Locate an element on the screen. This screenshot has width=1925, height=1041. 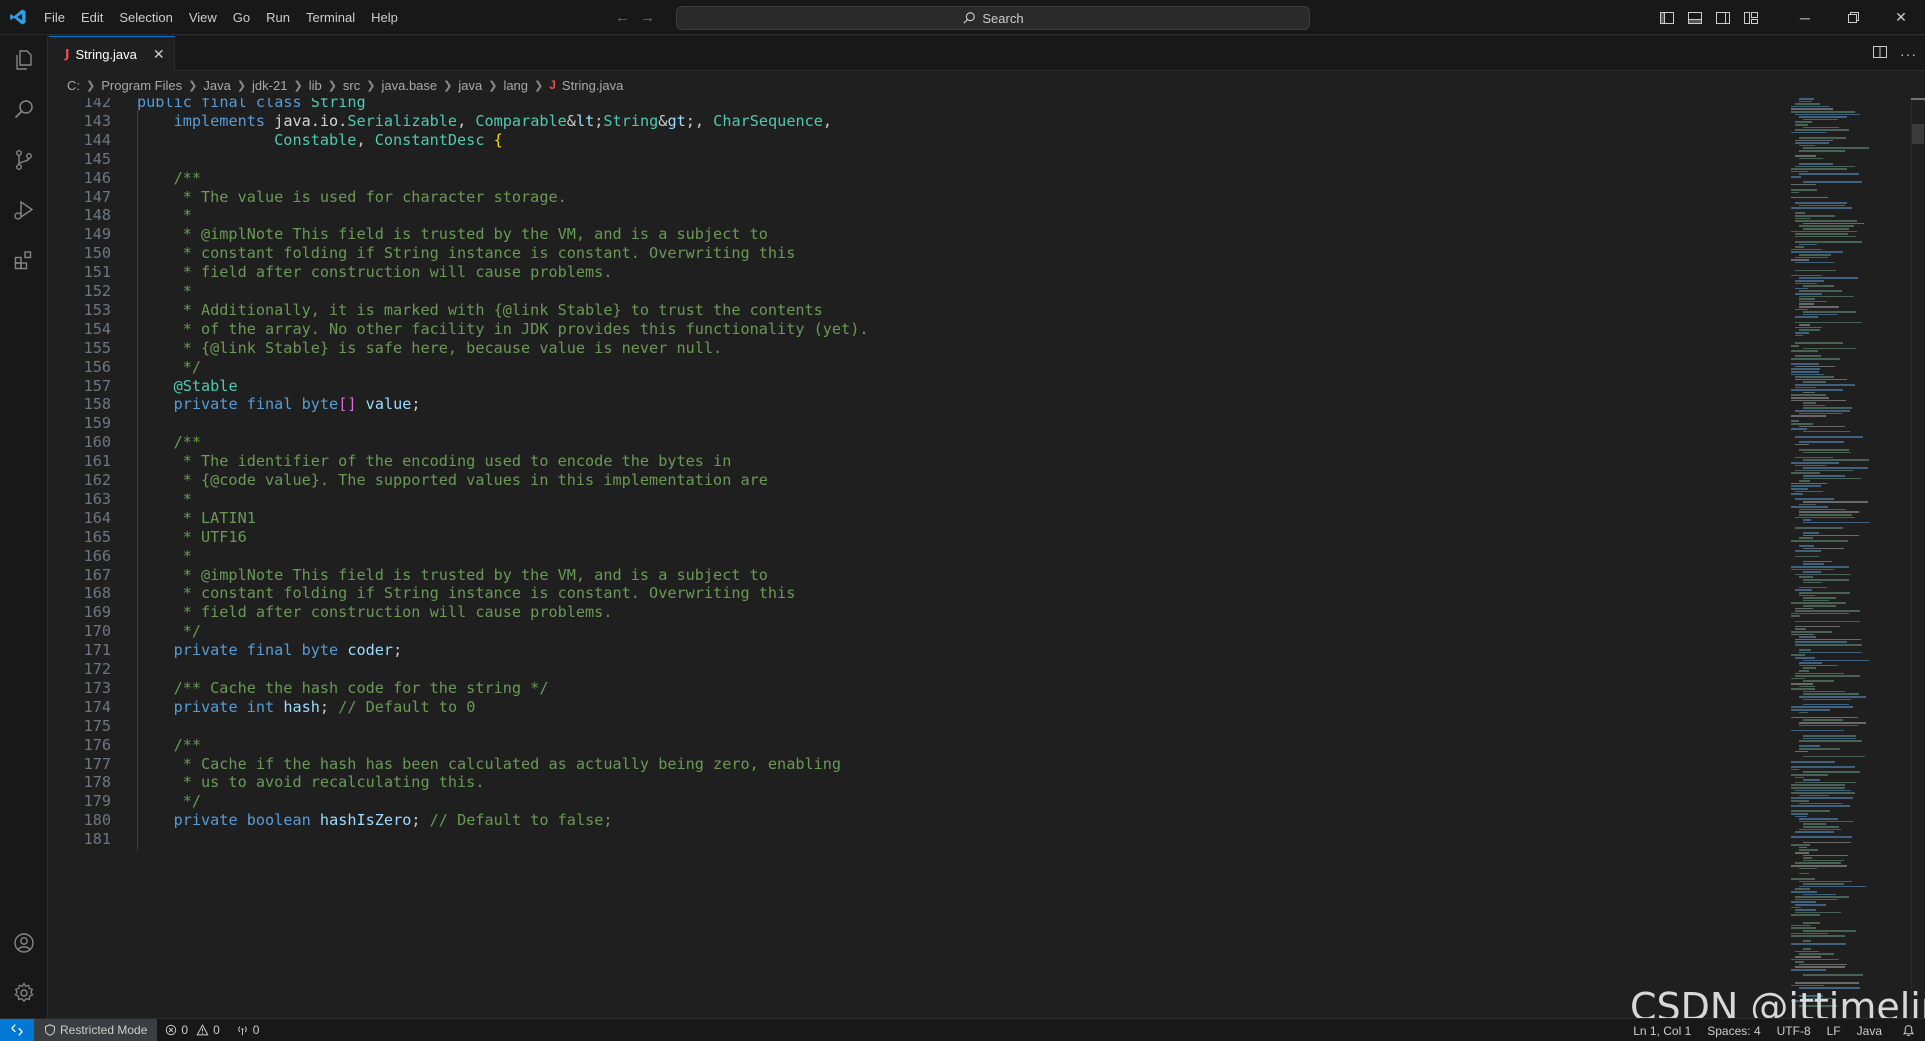
breadcrumb-segment: lib is located at coordinates (315, 85).